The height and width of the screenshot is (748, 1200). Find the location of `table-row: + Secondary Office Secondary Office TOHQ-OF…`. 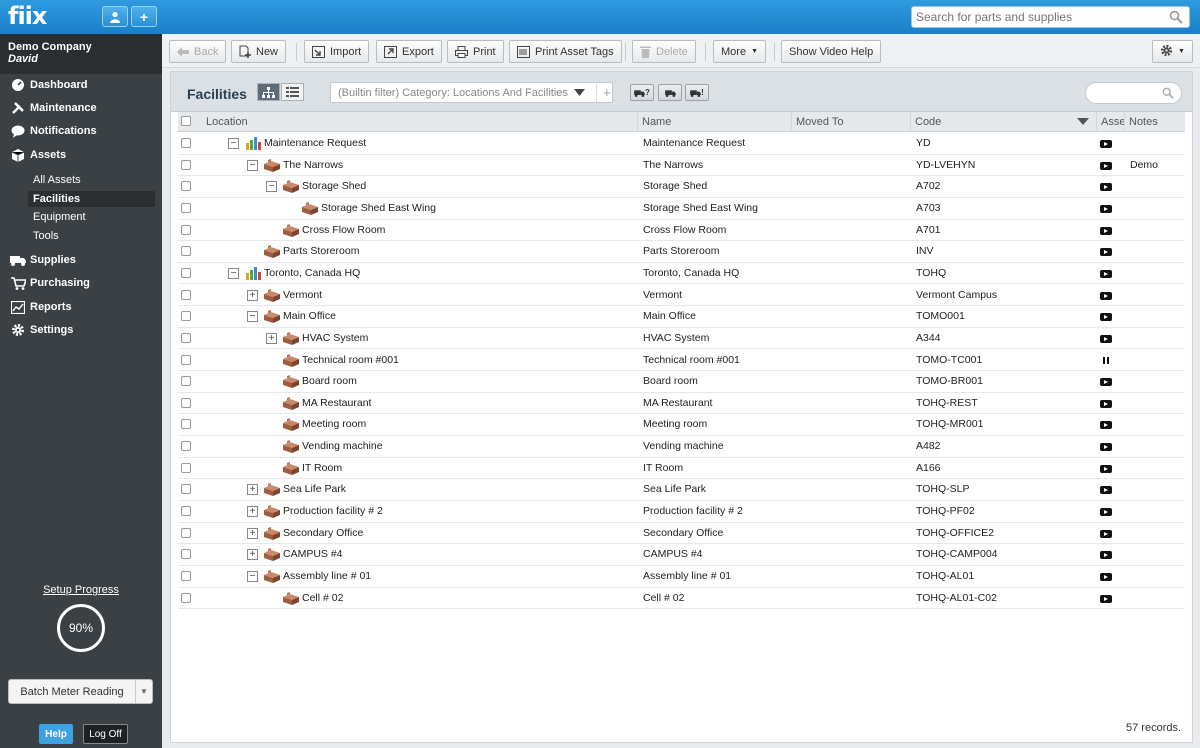

table-row: + Secondary Office Secondary Office TOHQ-OF… is located at coordinates (681, 534).